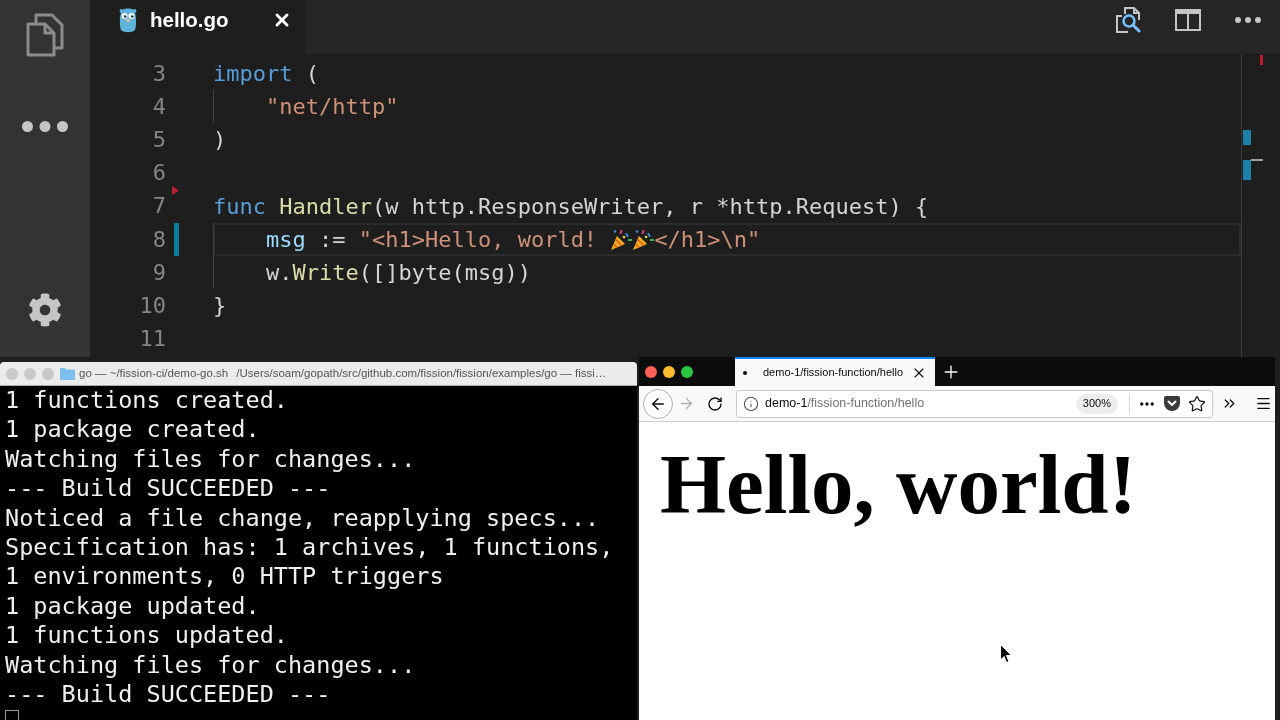 The width and height of the screenshot is (1280, 720). Describe the element at coordinates (651, 371) in the screenshot. I see `close-window-icon` at that location.